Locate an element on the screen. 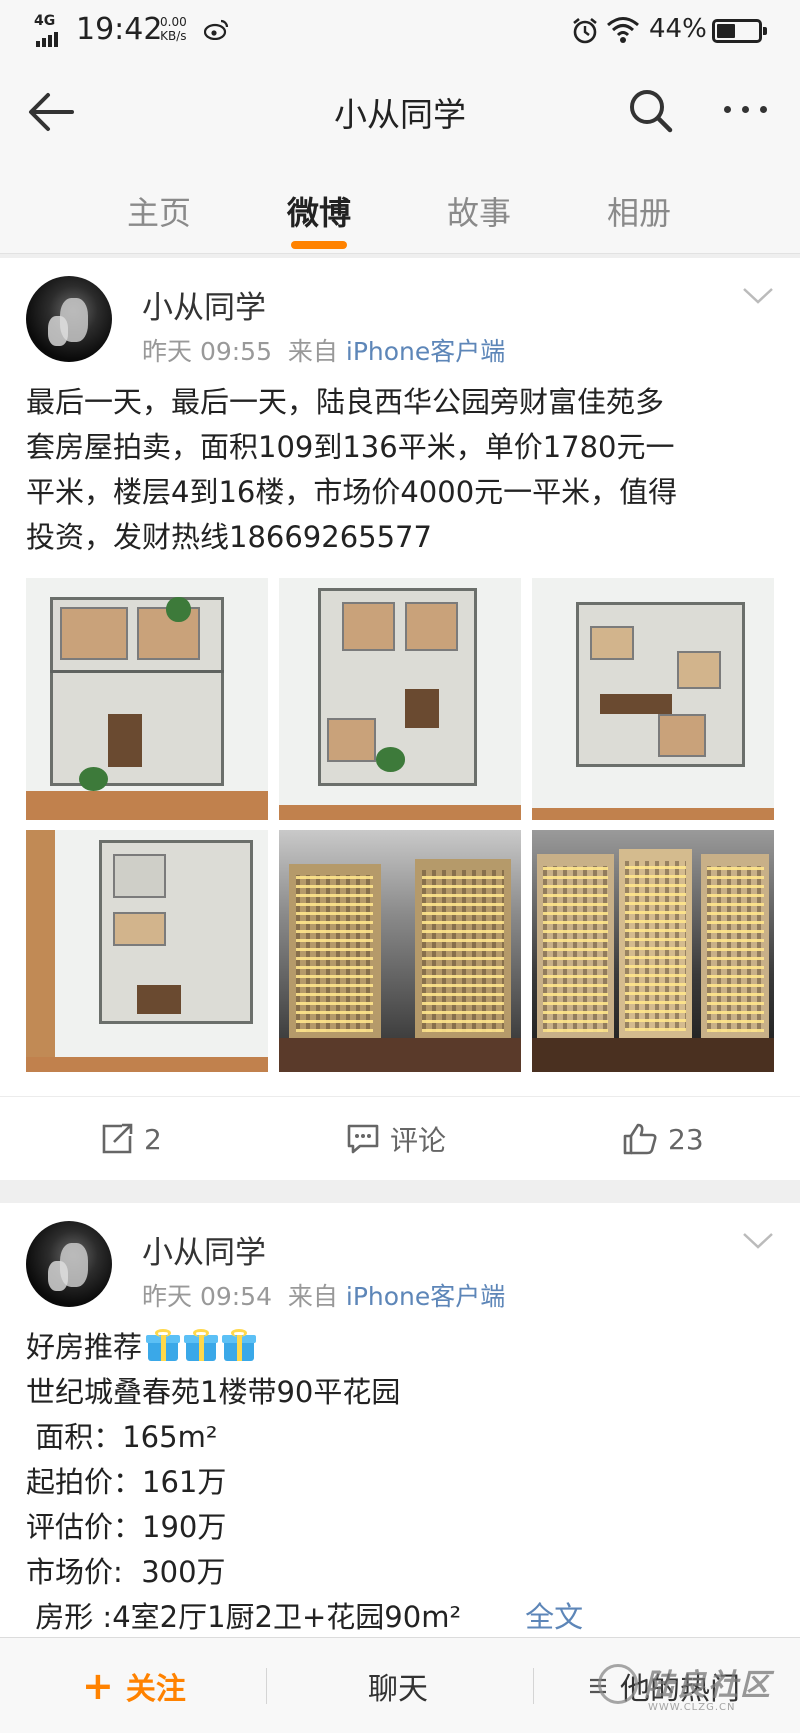 This screenshot has width=800, height=1733. network-type: 4G is located at coordinates (45, 21).